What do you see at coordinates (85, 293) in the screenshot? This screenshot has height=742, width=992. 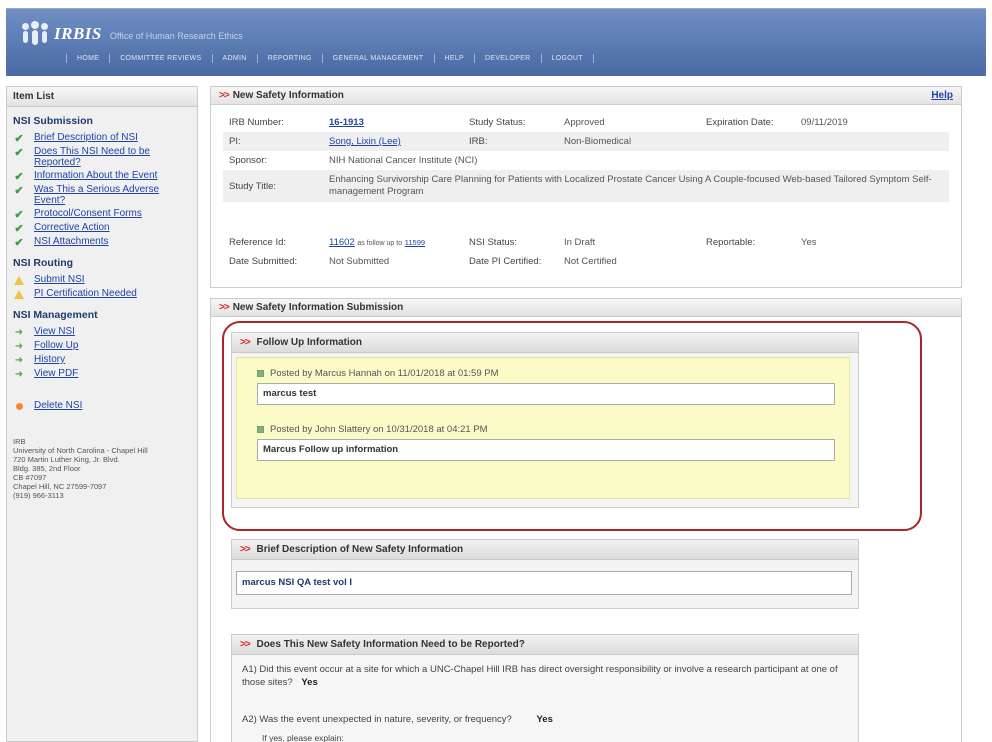 I see `sidebar-item-label: PI Certification Needed` at bounding box center [85, 293].